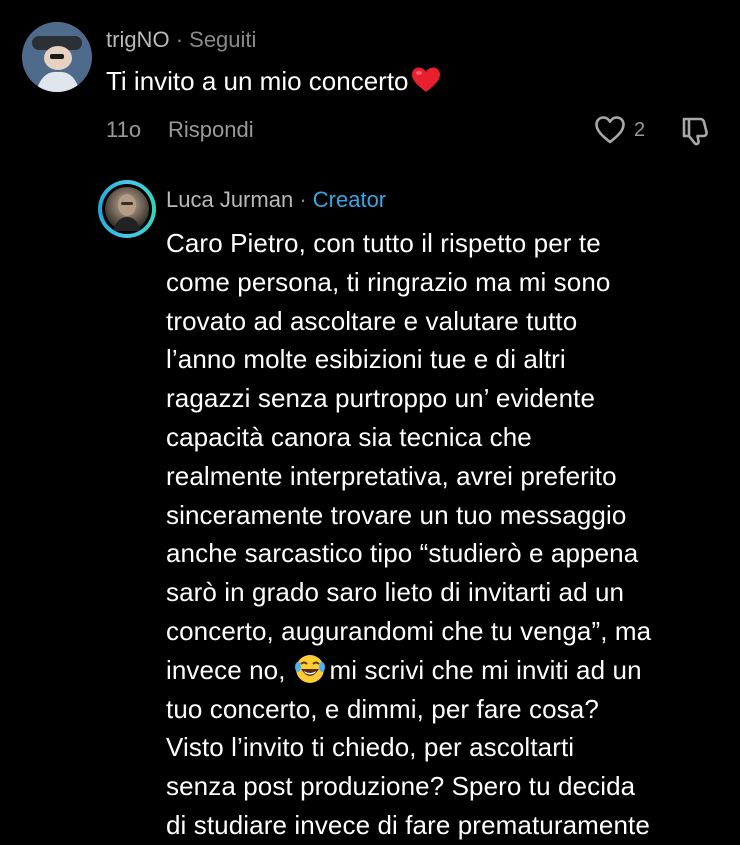 The height and width of the screenshot is (845, 740). I want to click on reply-line: anche sarcastico tipo “studierò e appena, so click(402, 553).